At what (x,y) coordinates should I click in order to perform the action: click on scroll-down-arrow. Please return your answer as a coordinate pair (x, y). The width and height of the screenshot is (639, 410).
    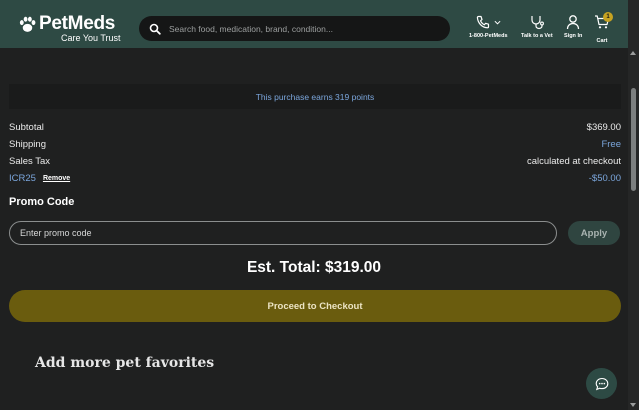
    Looking at the image, I should click on (633, 405).